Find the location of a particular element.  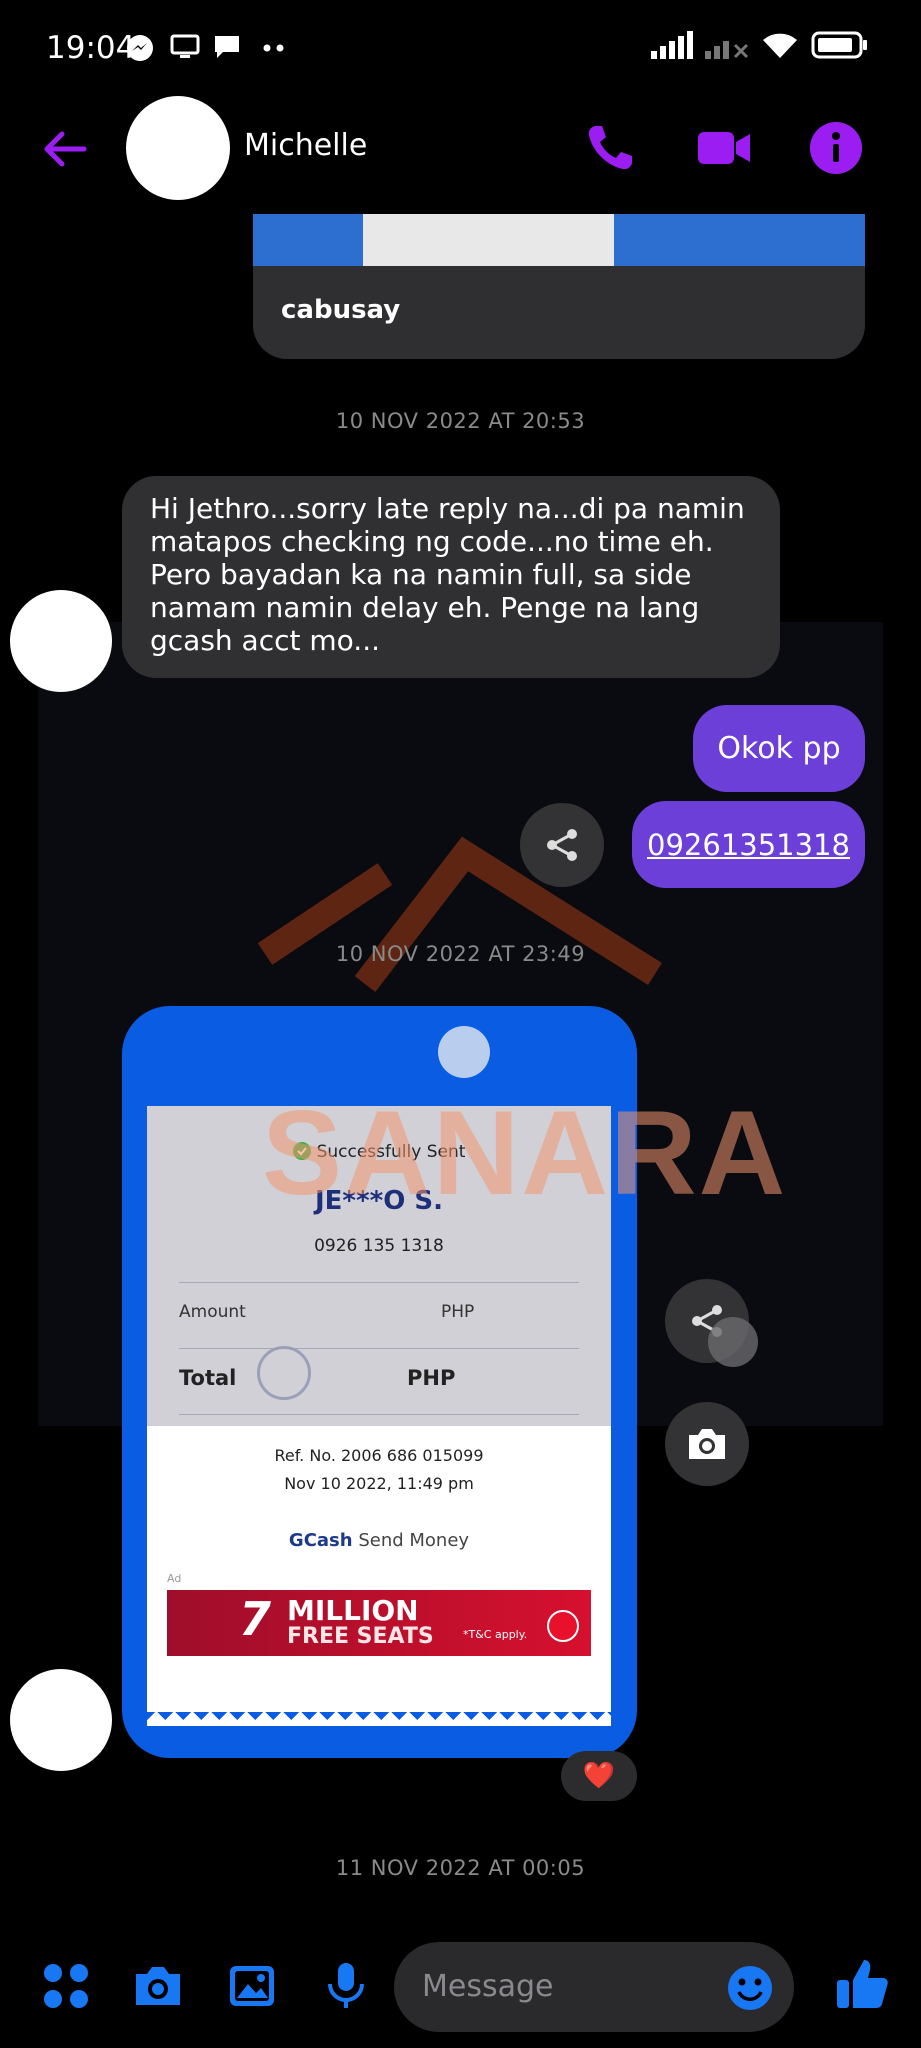

ad-note: *T&C apply. is located at coordinates (495, 1634).